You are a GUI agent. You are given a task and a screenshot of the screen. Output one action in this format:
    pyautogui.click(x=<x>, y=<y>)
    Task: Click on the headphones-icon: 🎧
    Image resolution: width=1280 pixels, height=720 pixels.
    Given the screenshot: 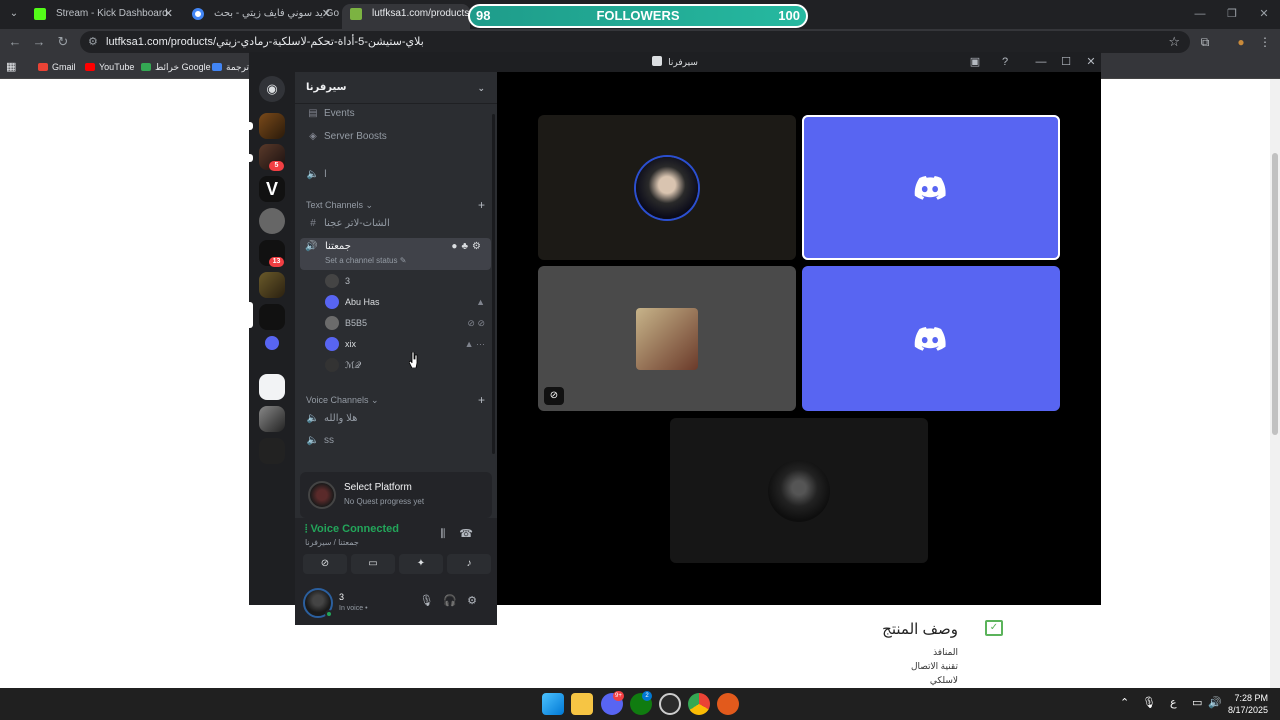 What is the action you would take?
    pyautogui.click(x=455, y=601)
    